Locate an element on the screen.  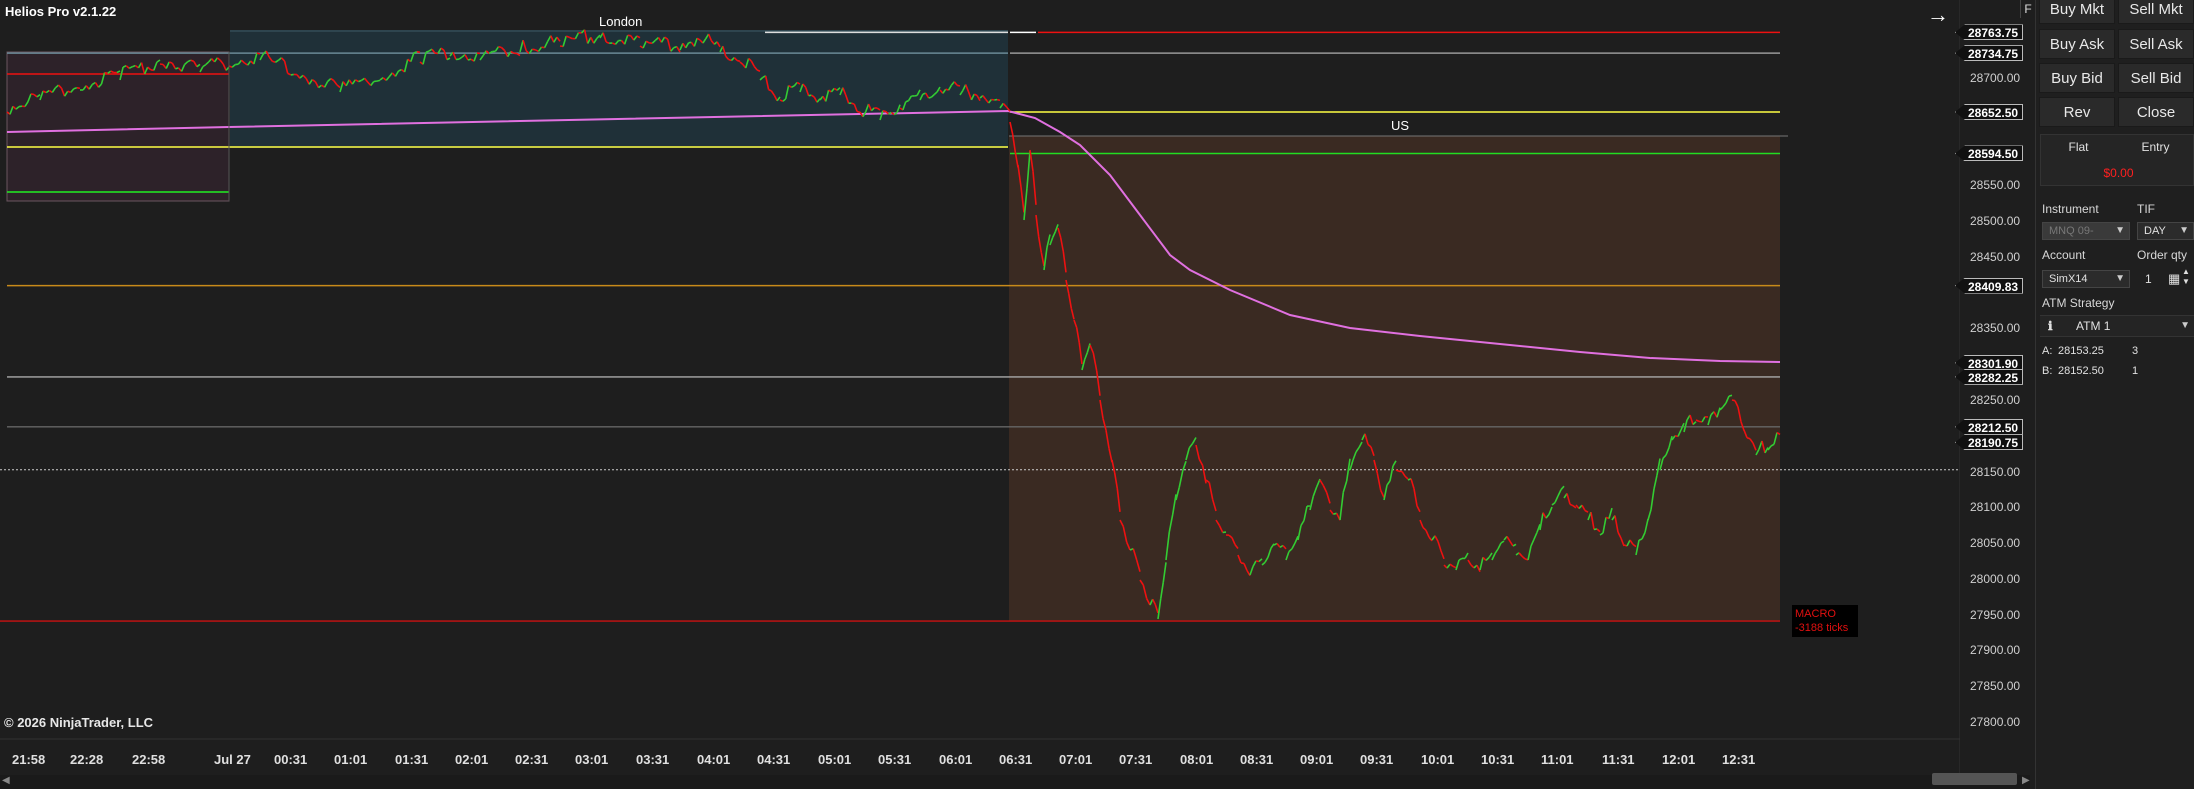
london-session-zone is located at coordinates (619, 89).